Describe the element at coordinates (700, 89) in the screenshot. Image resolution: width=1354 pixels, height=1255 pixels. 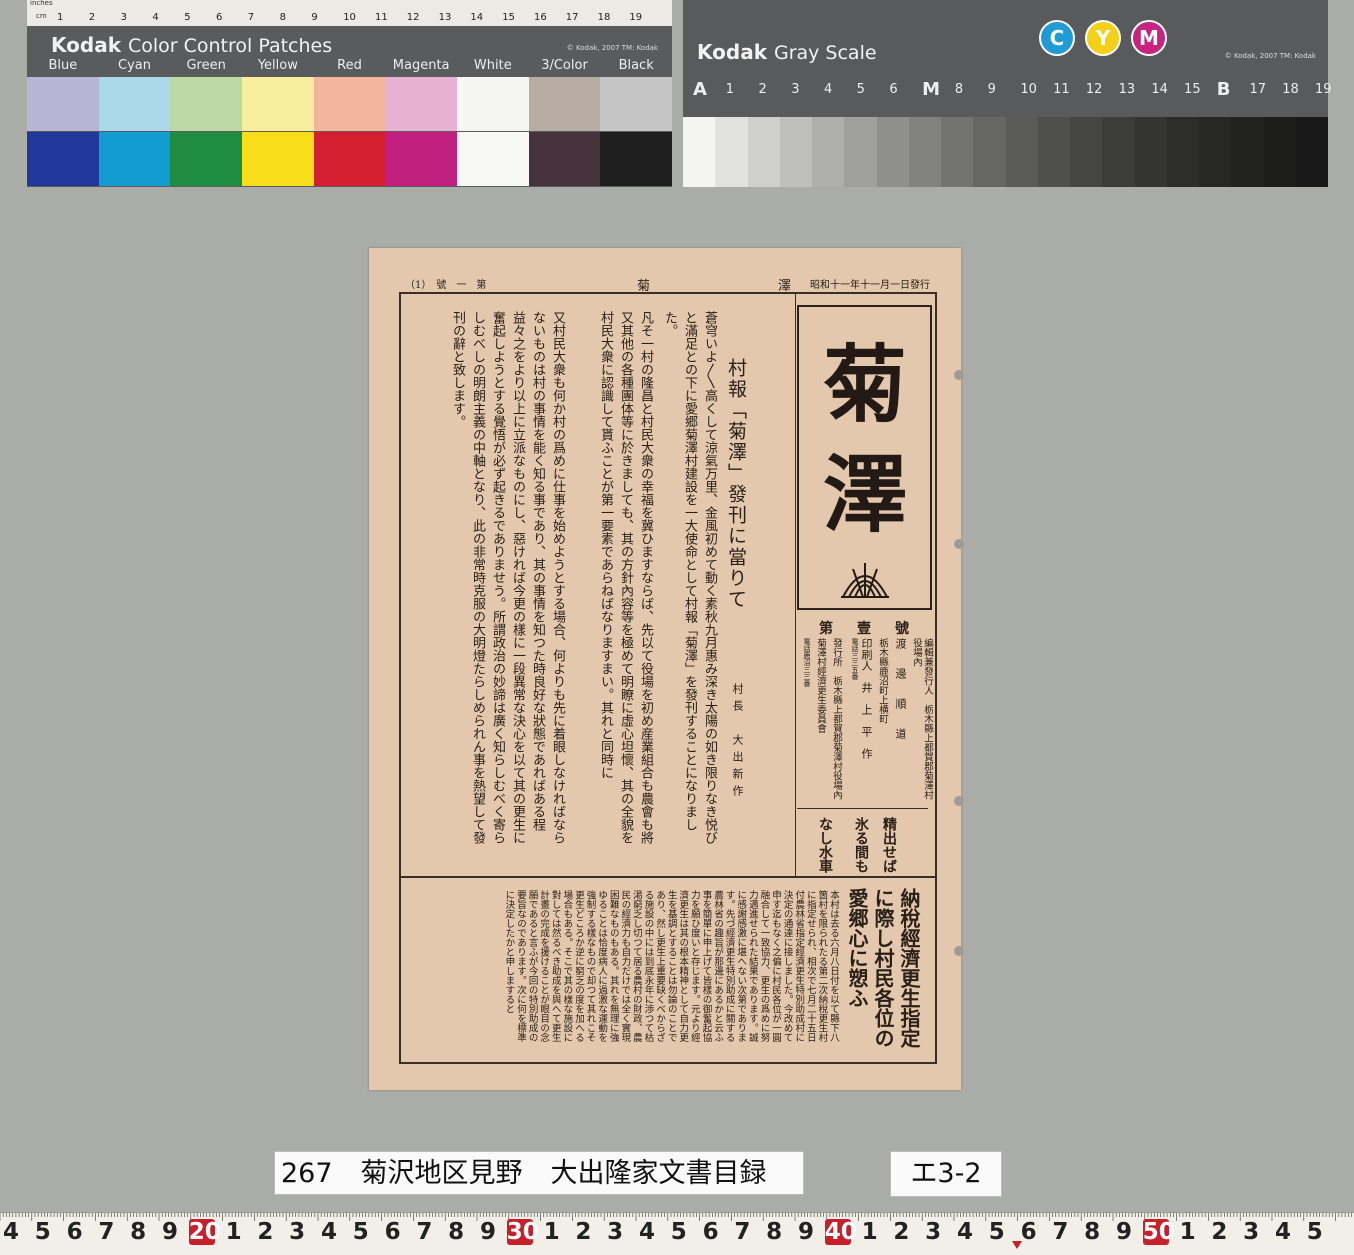
I see `gray-scale-label: A` at that location.